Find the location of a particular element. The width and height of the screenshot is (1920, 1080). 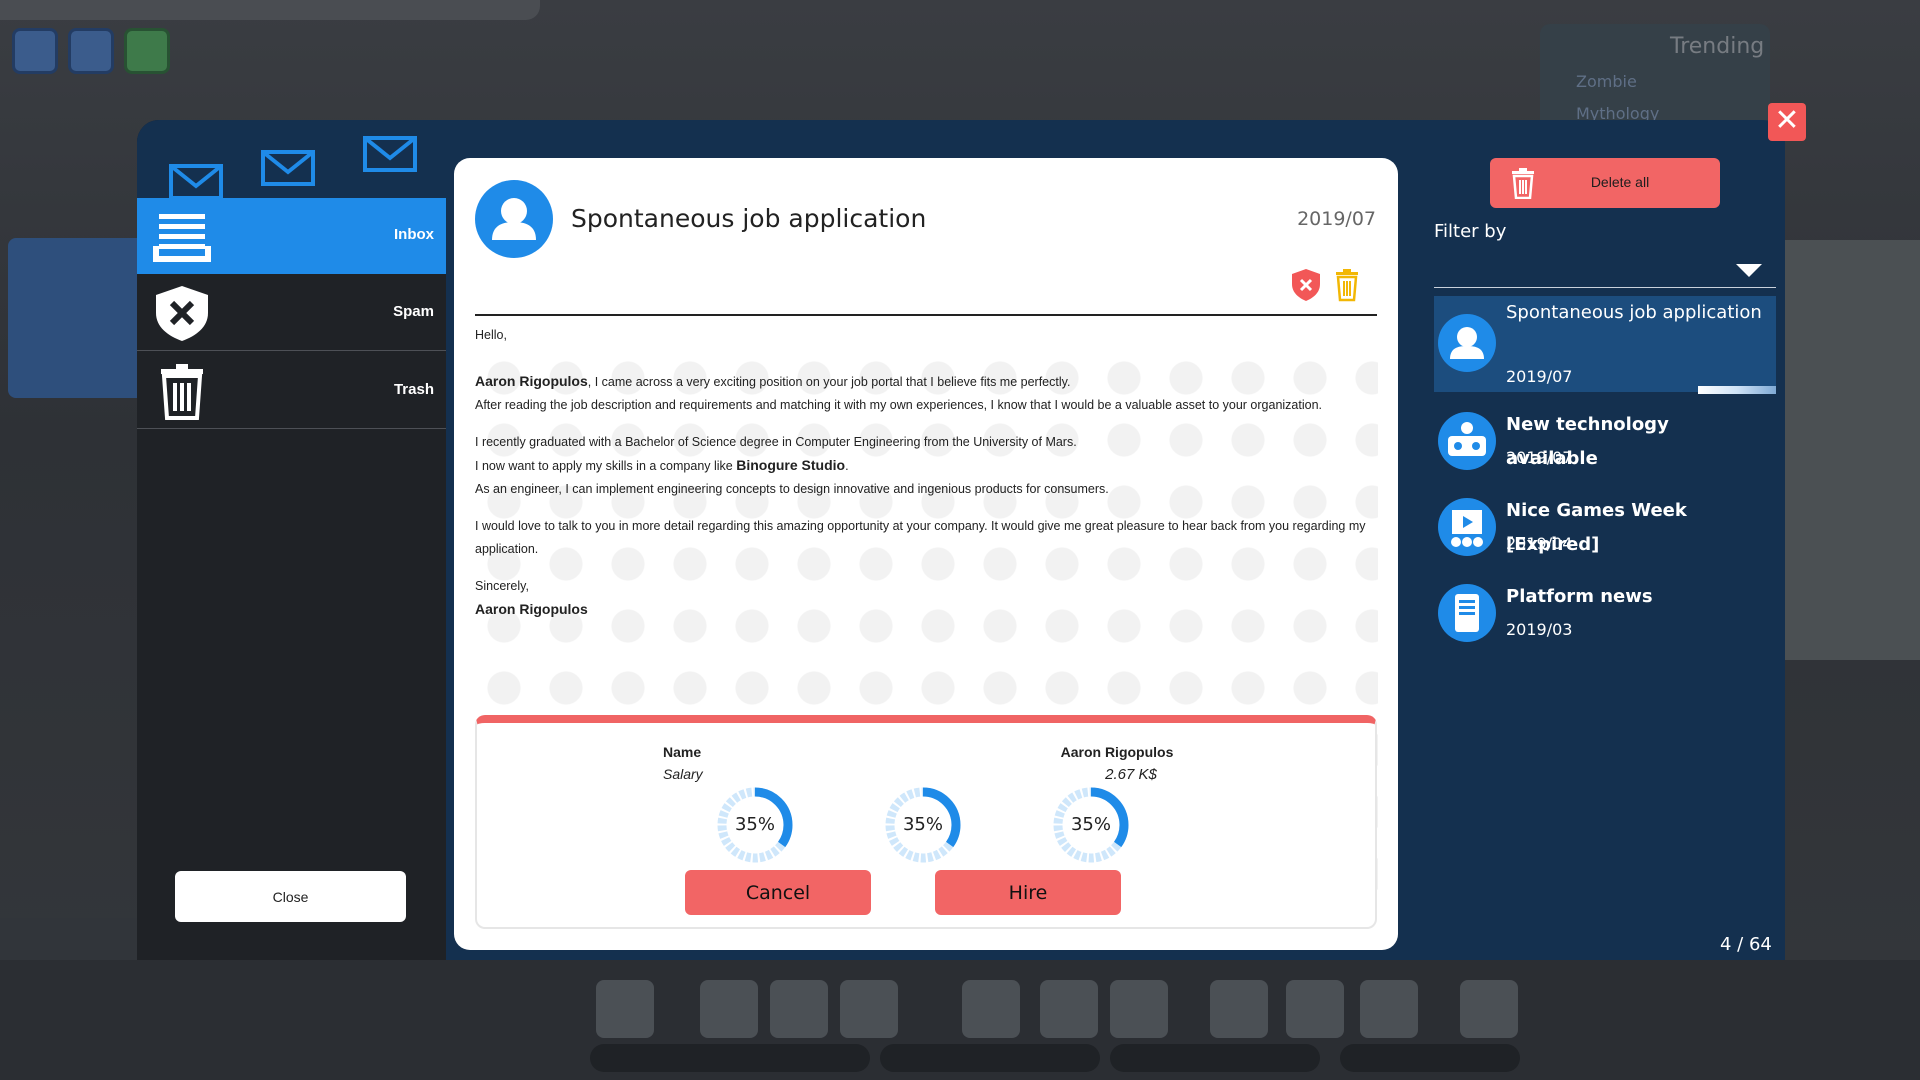

name-label: Name is located at coordinates (682, 752).